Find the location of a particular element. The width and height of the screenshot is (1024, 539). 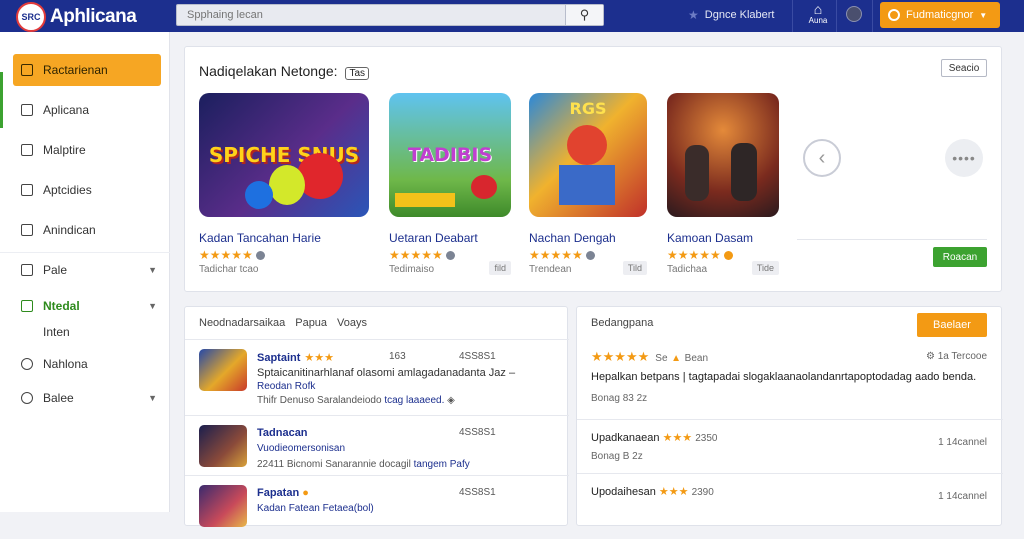

folder-icon is located at coordinates (27, 150).